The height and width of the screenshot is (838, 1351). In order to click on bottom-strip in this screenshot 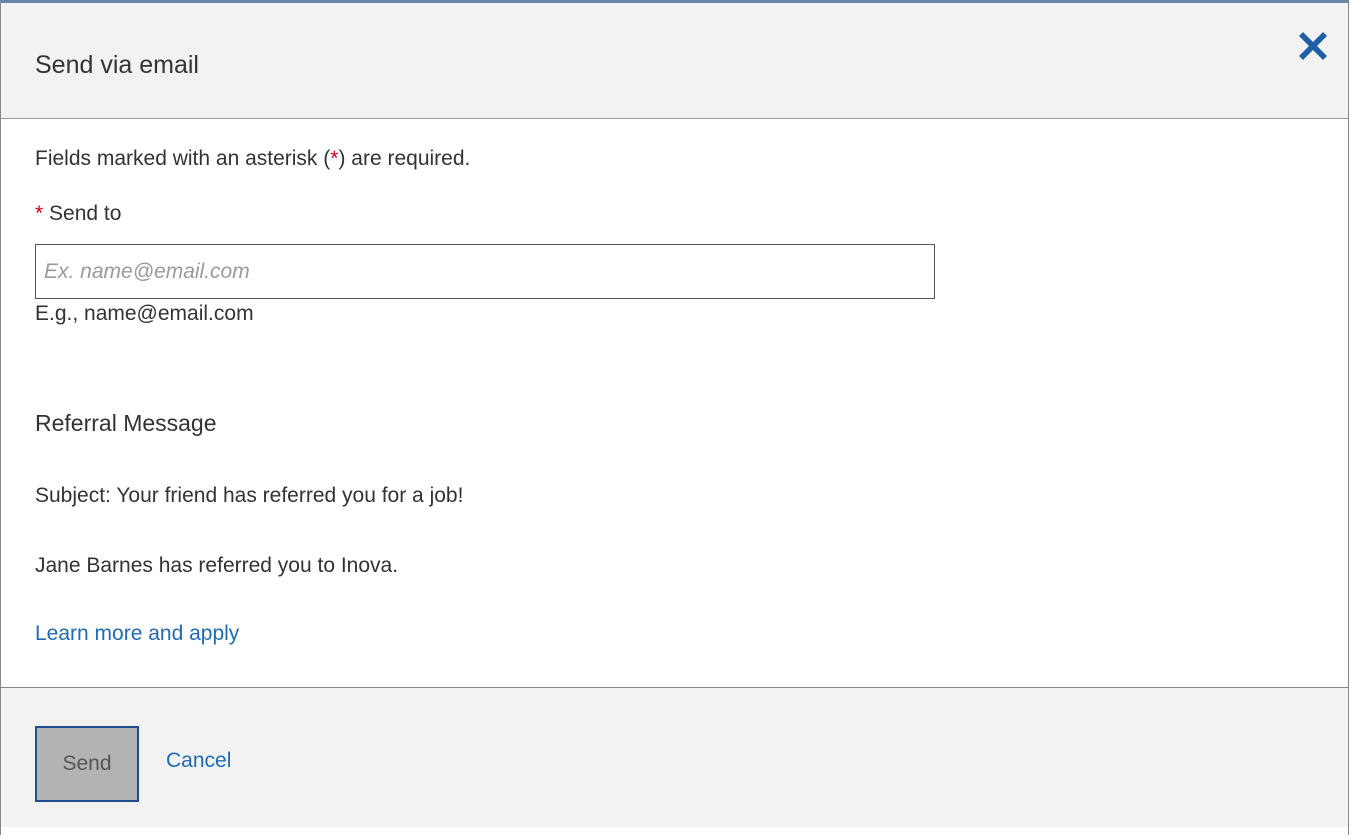, I will do `click(674, 832)`.